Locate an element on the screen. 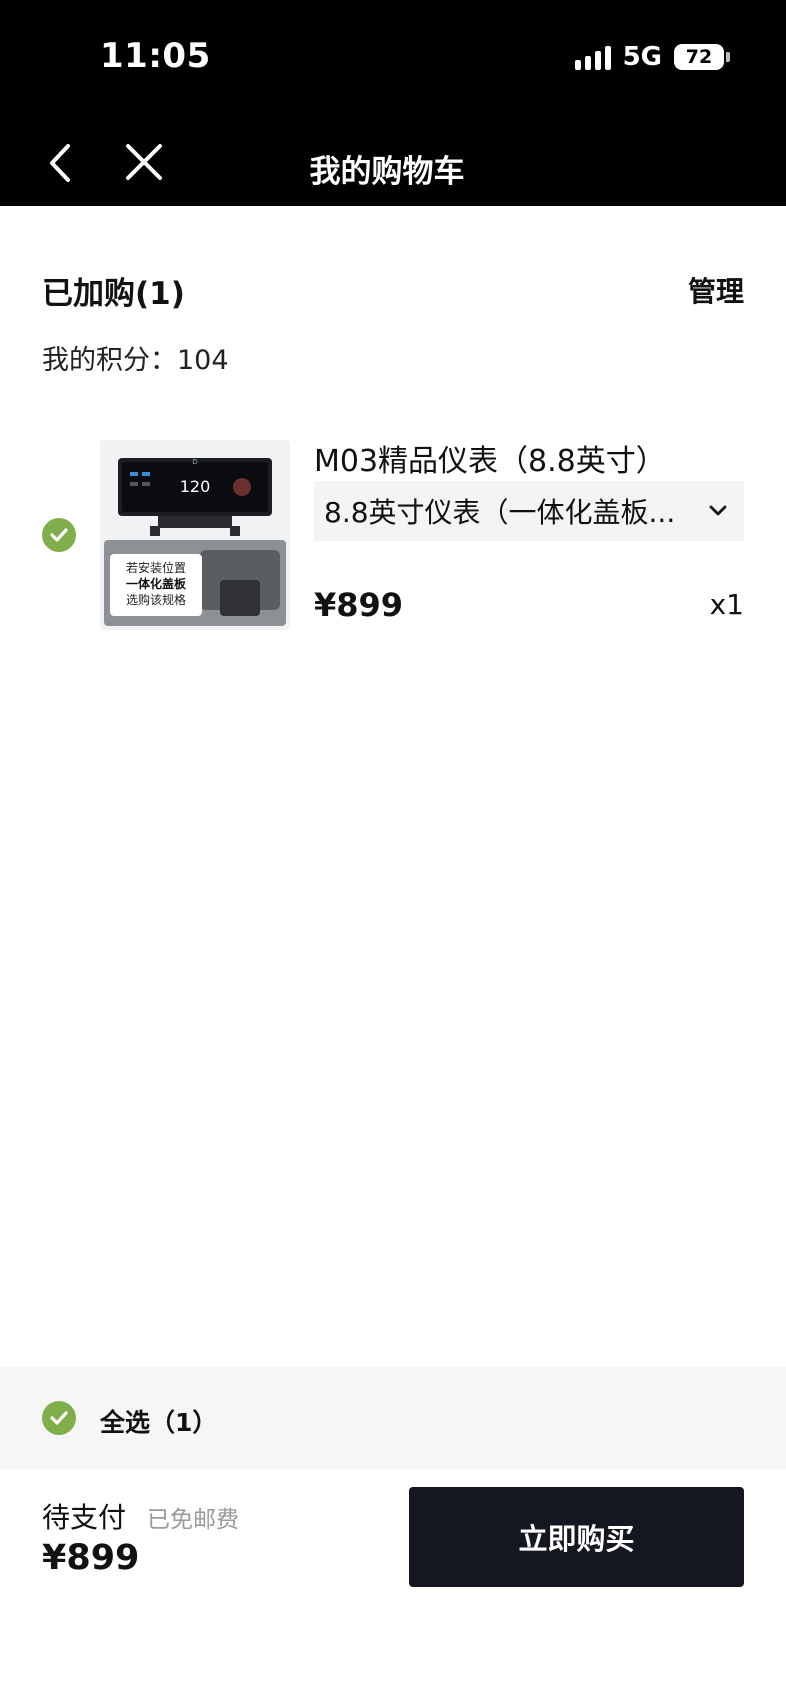  item-price: ¥899 is located at coordinates (359, 605).